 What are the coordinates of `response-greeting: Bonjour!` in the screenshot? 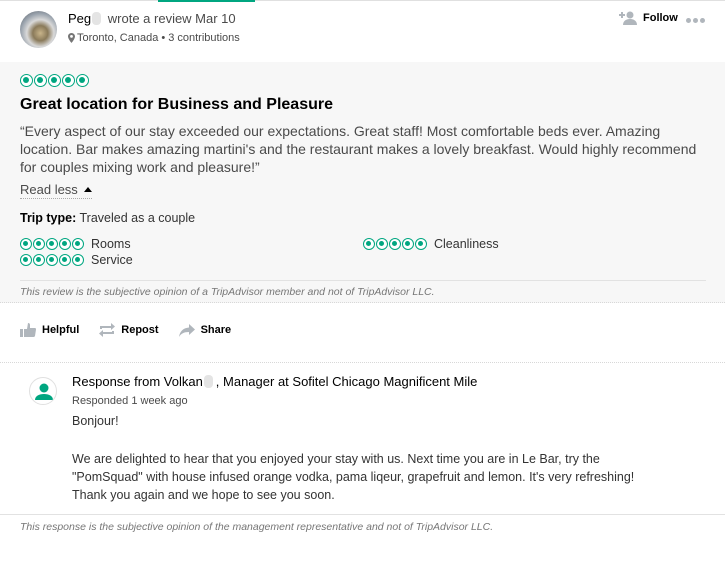 It's located at (95, 421).